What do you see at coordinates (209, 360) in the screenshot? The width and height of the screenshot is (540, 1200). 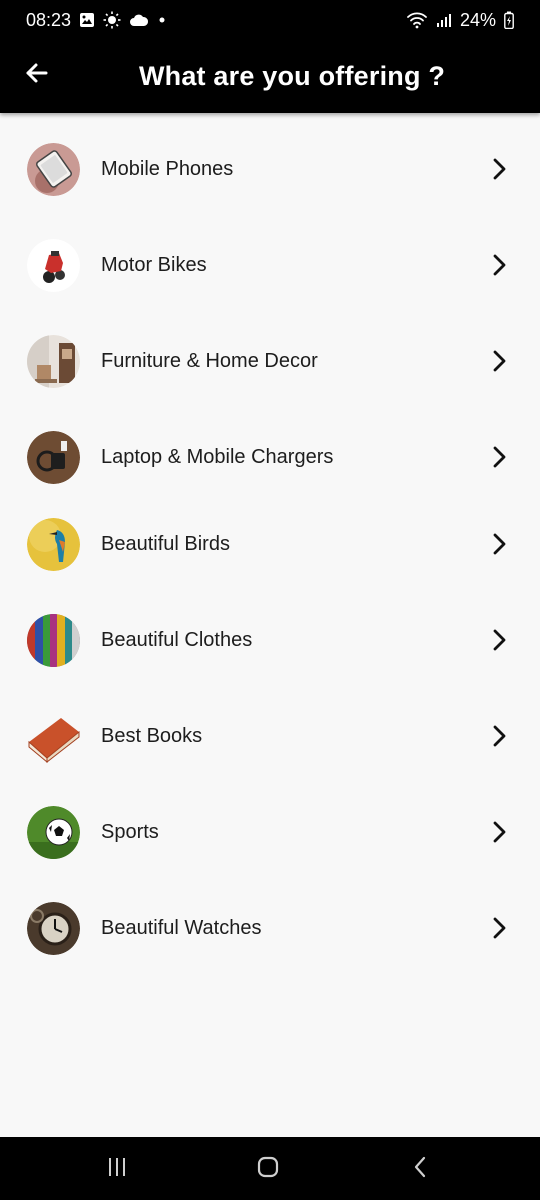 I see `category-label: Furniture & Home Decor` at bounding box center [209, 360].